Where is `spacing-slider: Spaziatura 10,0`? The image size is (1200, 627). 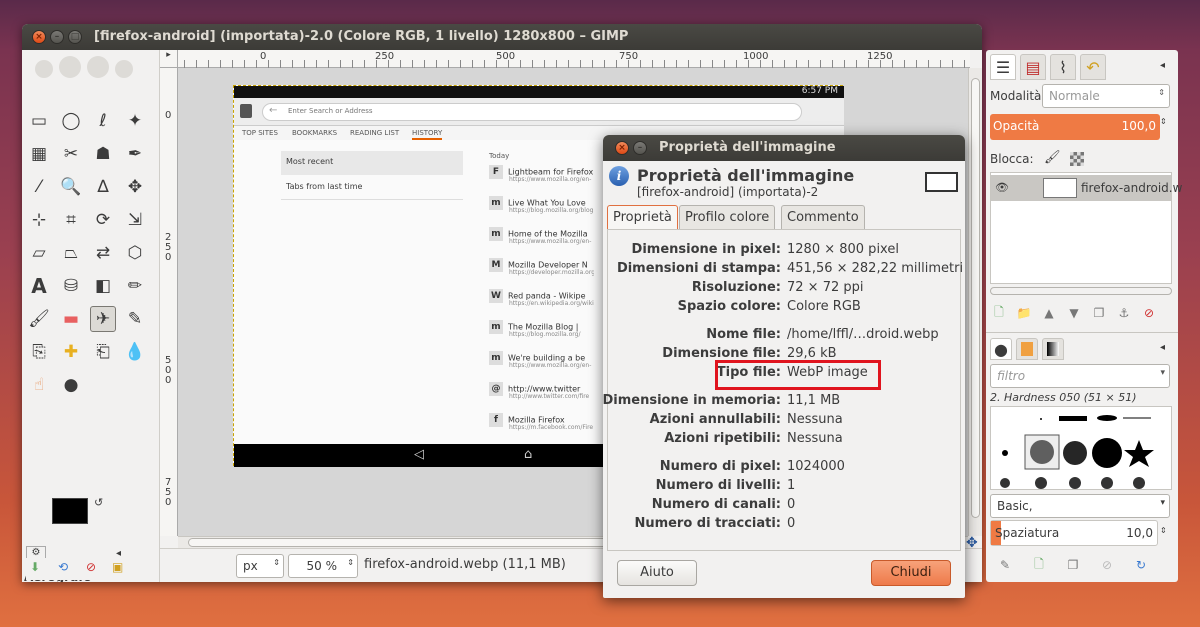
spacing-slider: Spaziatura 10,0 is located at coordinates (1074, 533).